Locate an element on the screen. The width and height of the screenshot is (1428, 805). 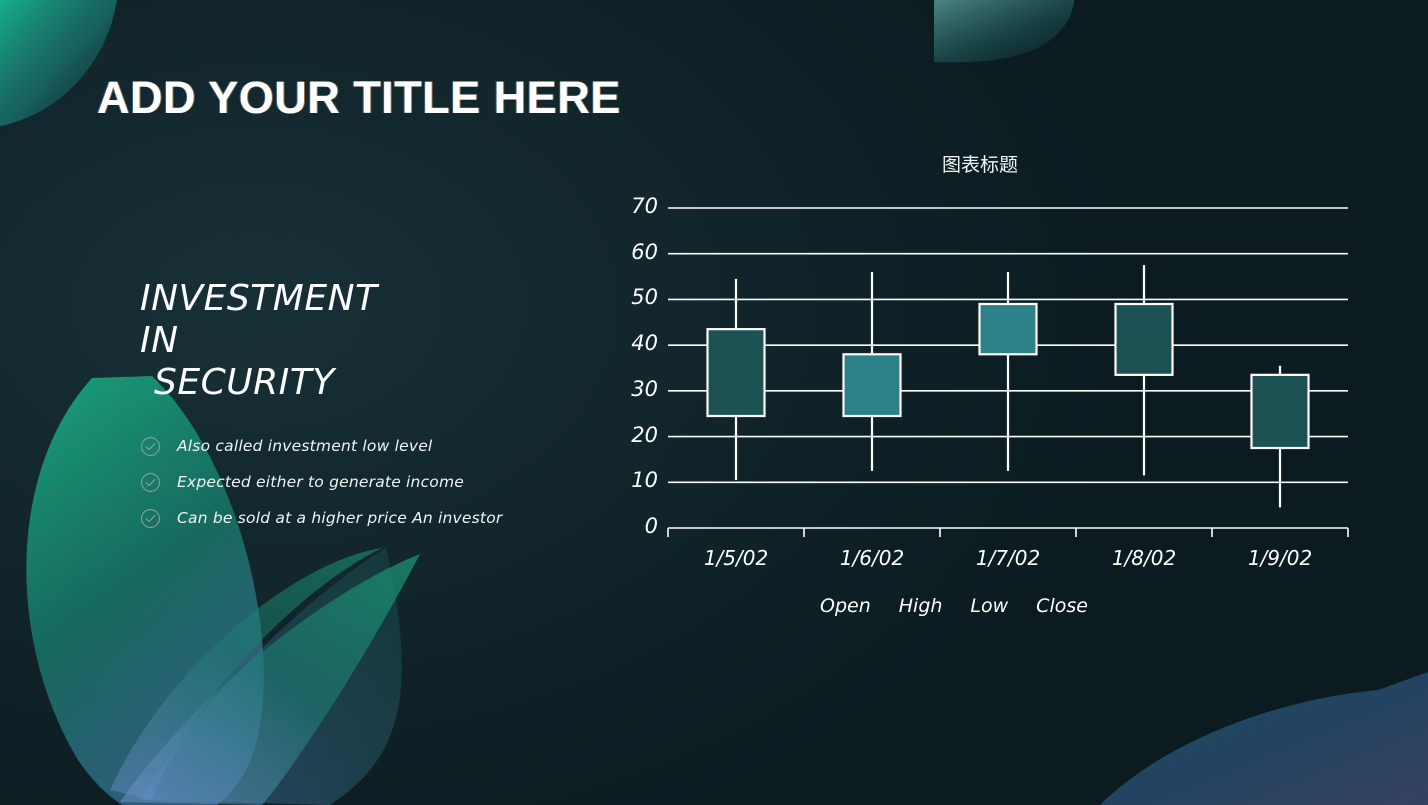
page-title: ADD YOUR TITLE HERE is located at coordinates (359, 97).